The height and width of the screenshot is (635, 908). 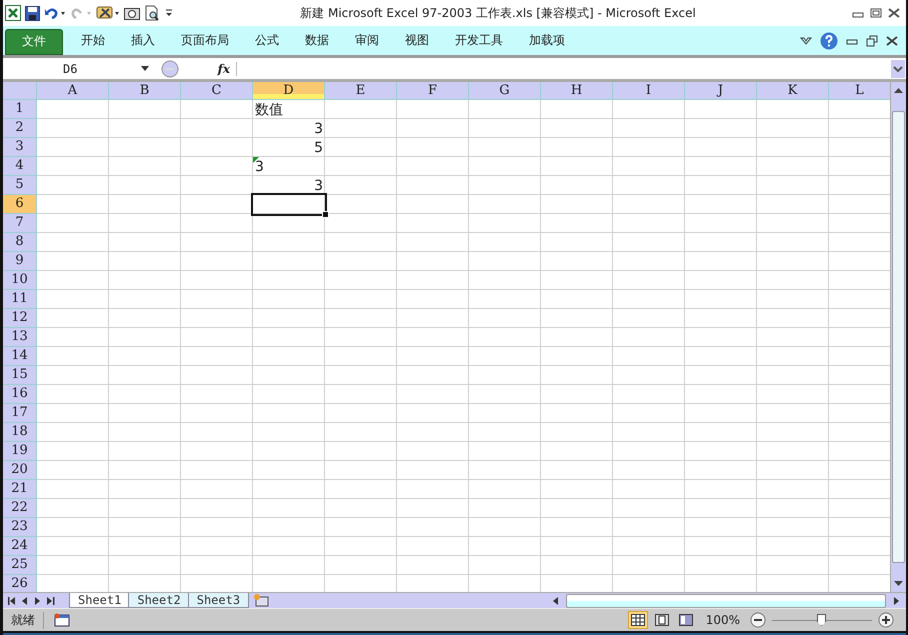 I want to click on column-header: B, so click(x=145, y=91).